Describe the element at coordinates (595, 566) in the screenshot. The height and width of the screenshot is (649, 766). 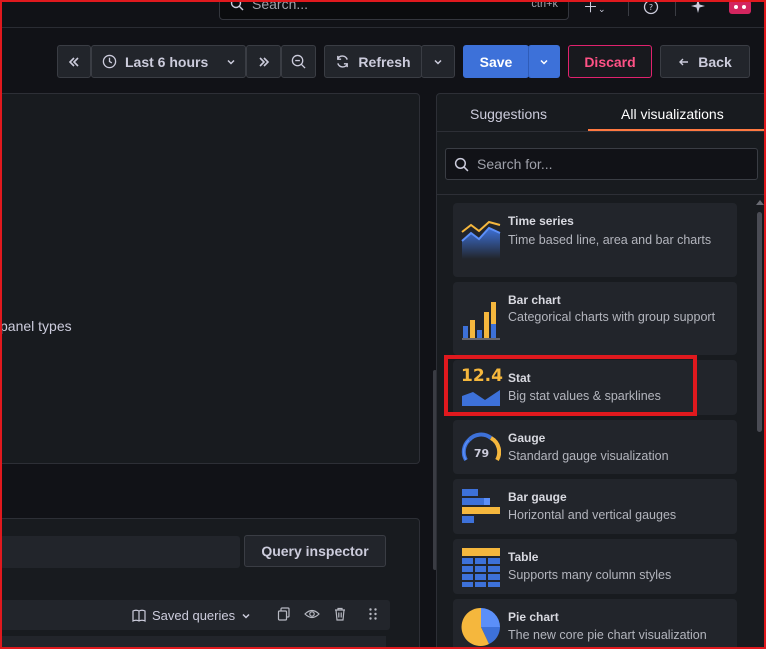
I see `viz-card-table: Table Supports many column styles` at that location.